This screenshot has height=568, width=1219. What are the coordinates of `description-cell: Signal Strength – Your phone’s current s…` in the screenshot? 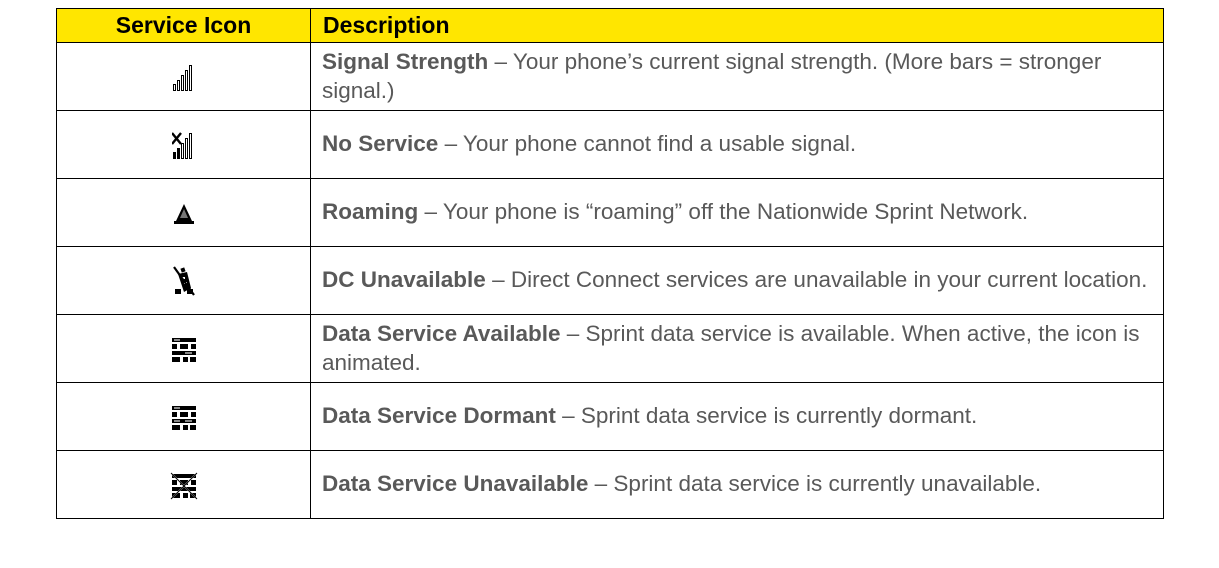 It's located at (737, 76).